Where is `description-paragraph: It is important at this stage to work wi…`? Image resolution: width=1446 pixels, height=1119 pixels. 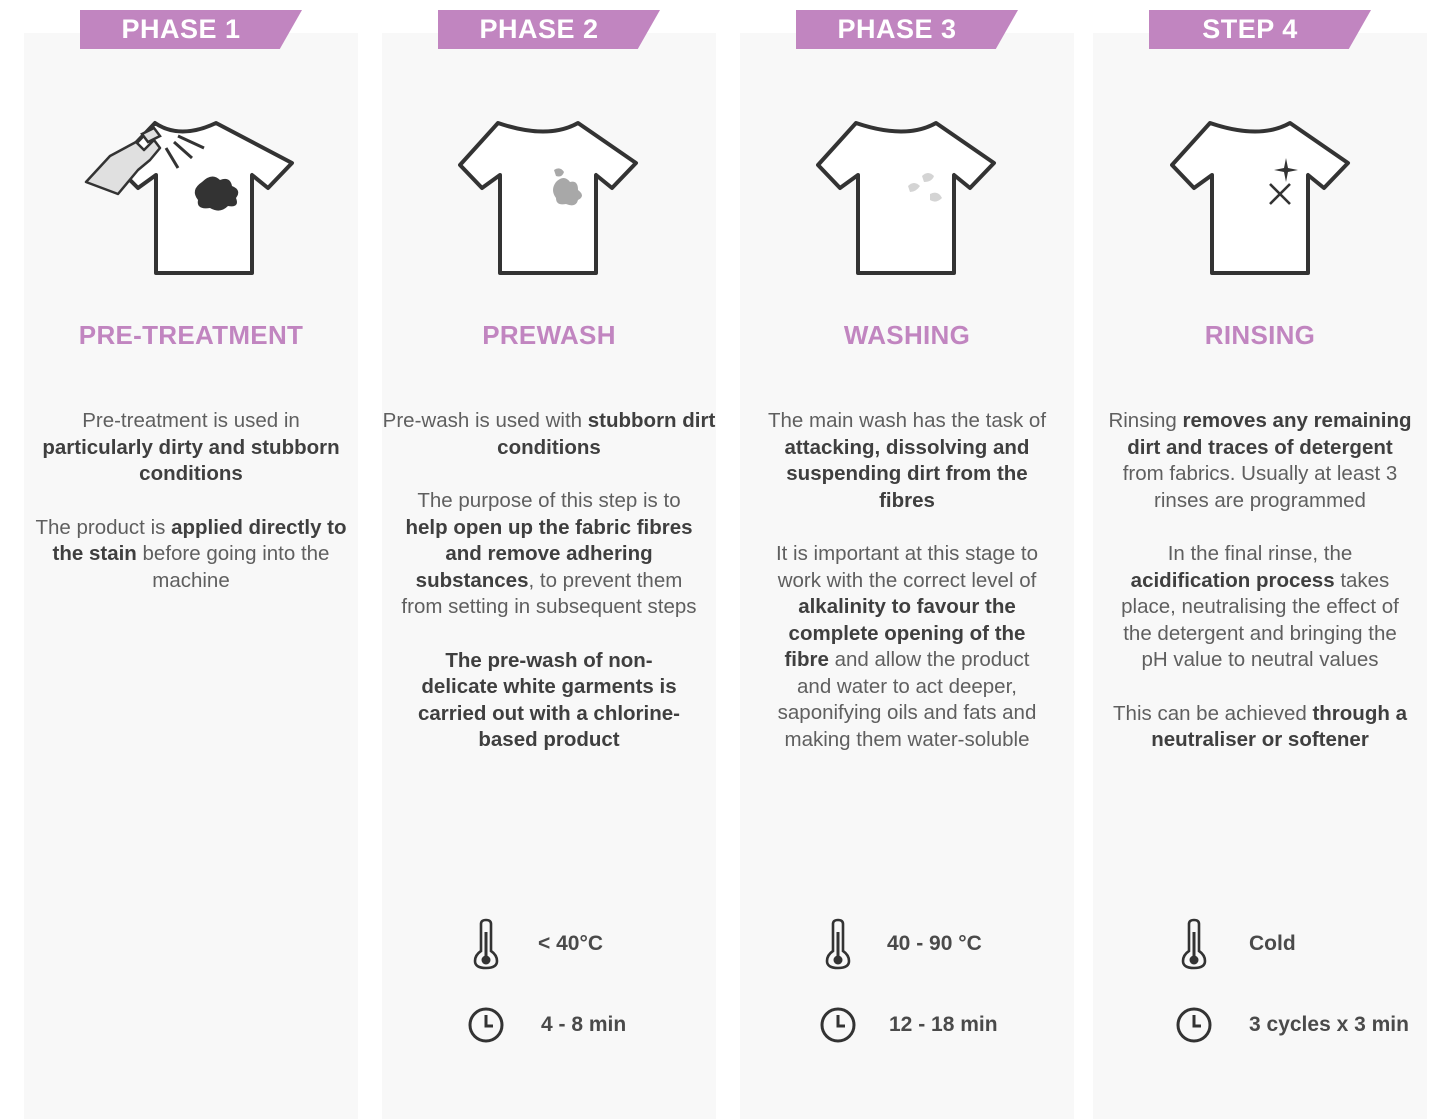 description-paragraph: It is important at this stage to work wi… is located at coordinates (907, 646).